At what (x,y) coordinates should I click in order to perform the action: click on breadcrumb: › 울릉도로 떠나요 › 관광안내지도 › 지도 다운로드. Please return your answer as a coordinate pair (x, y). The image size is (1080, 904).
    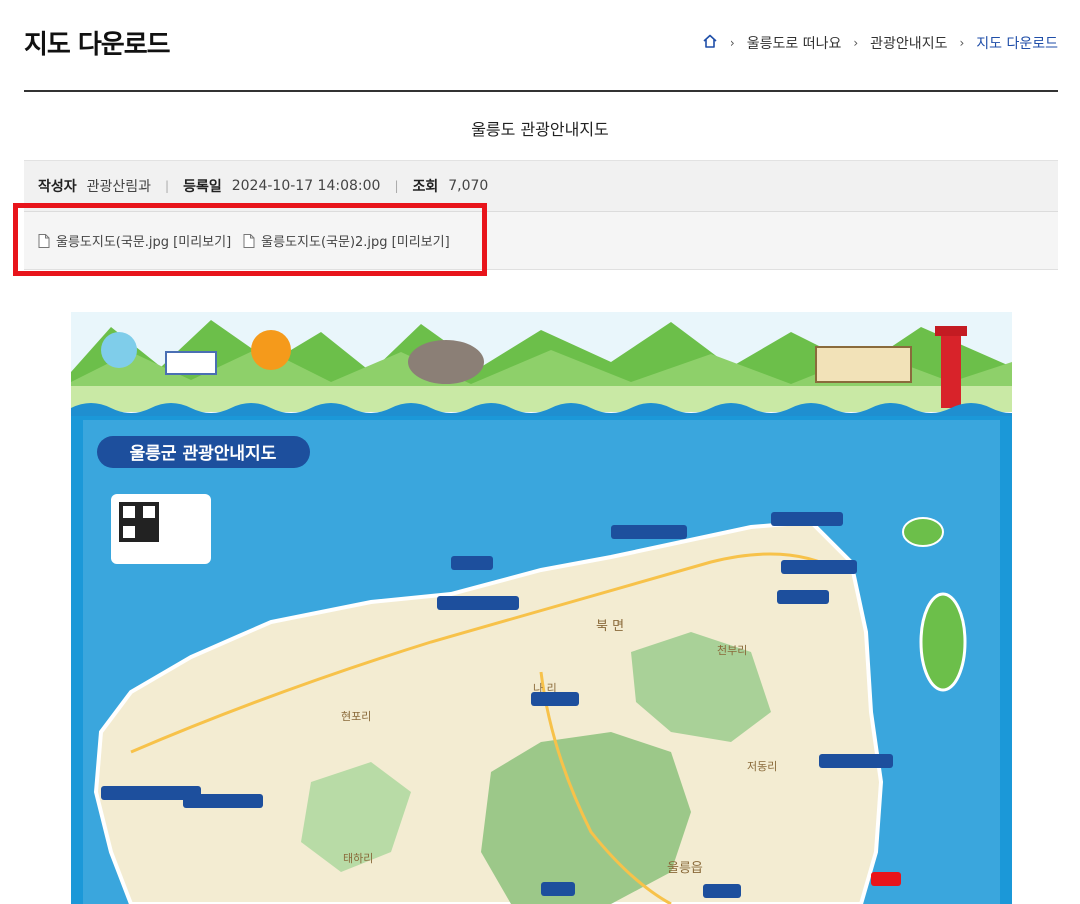
    Looking at the image, I should click on (880, 43).